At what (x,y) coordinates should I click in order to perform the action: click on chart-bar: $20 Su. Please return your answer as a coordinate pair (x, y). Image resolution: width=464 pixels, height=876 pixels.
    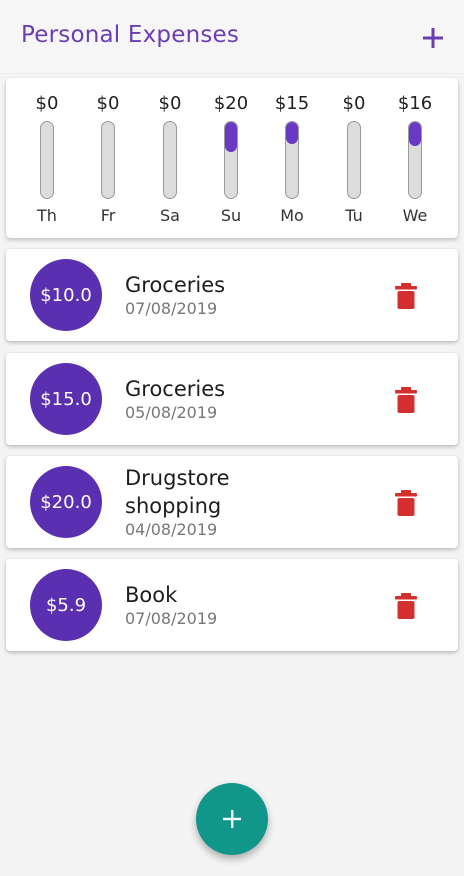
    Looking at the image, I should click on (231, 158).